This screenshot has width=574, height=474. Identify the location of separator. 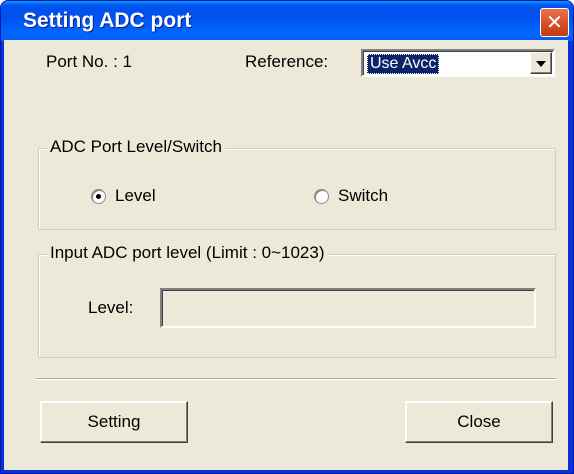
(296, 379).